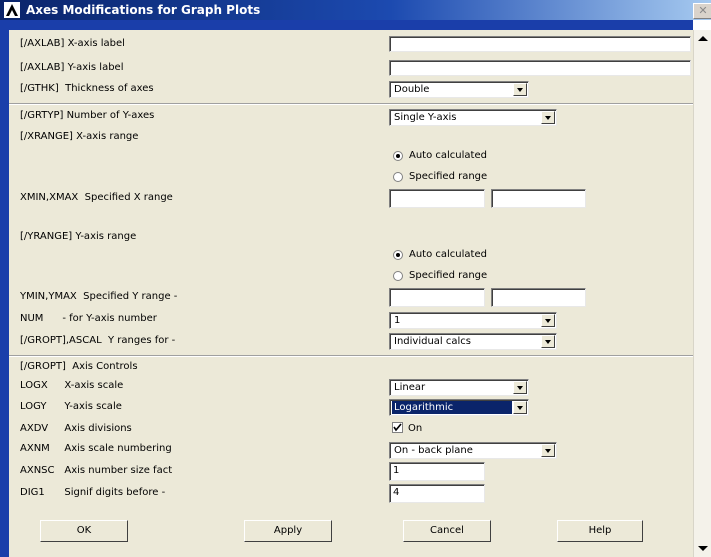  Describe the element at coordinates (118, 470) in the screenshot. I see `axnsc-text: Axis number size fact` at that location.